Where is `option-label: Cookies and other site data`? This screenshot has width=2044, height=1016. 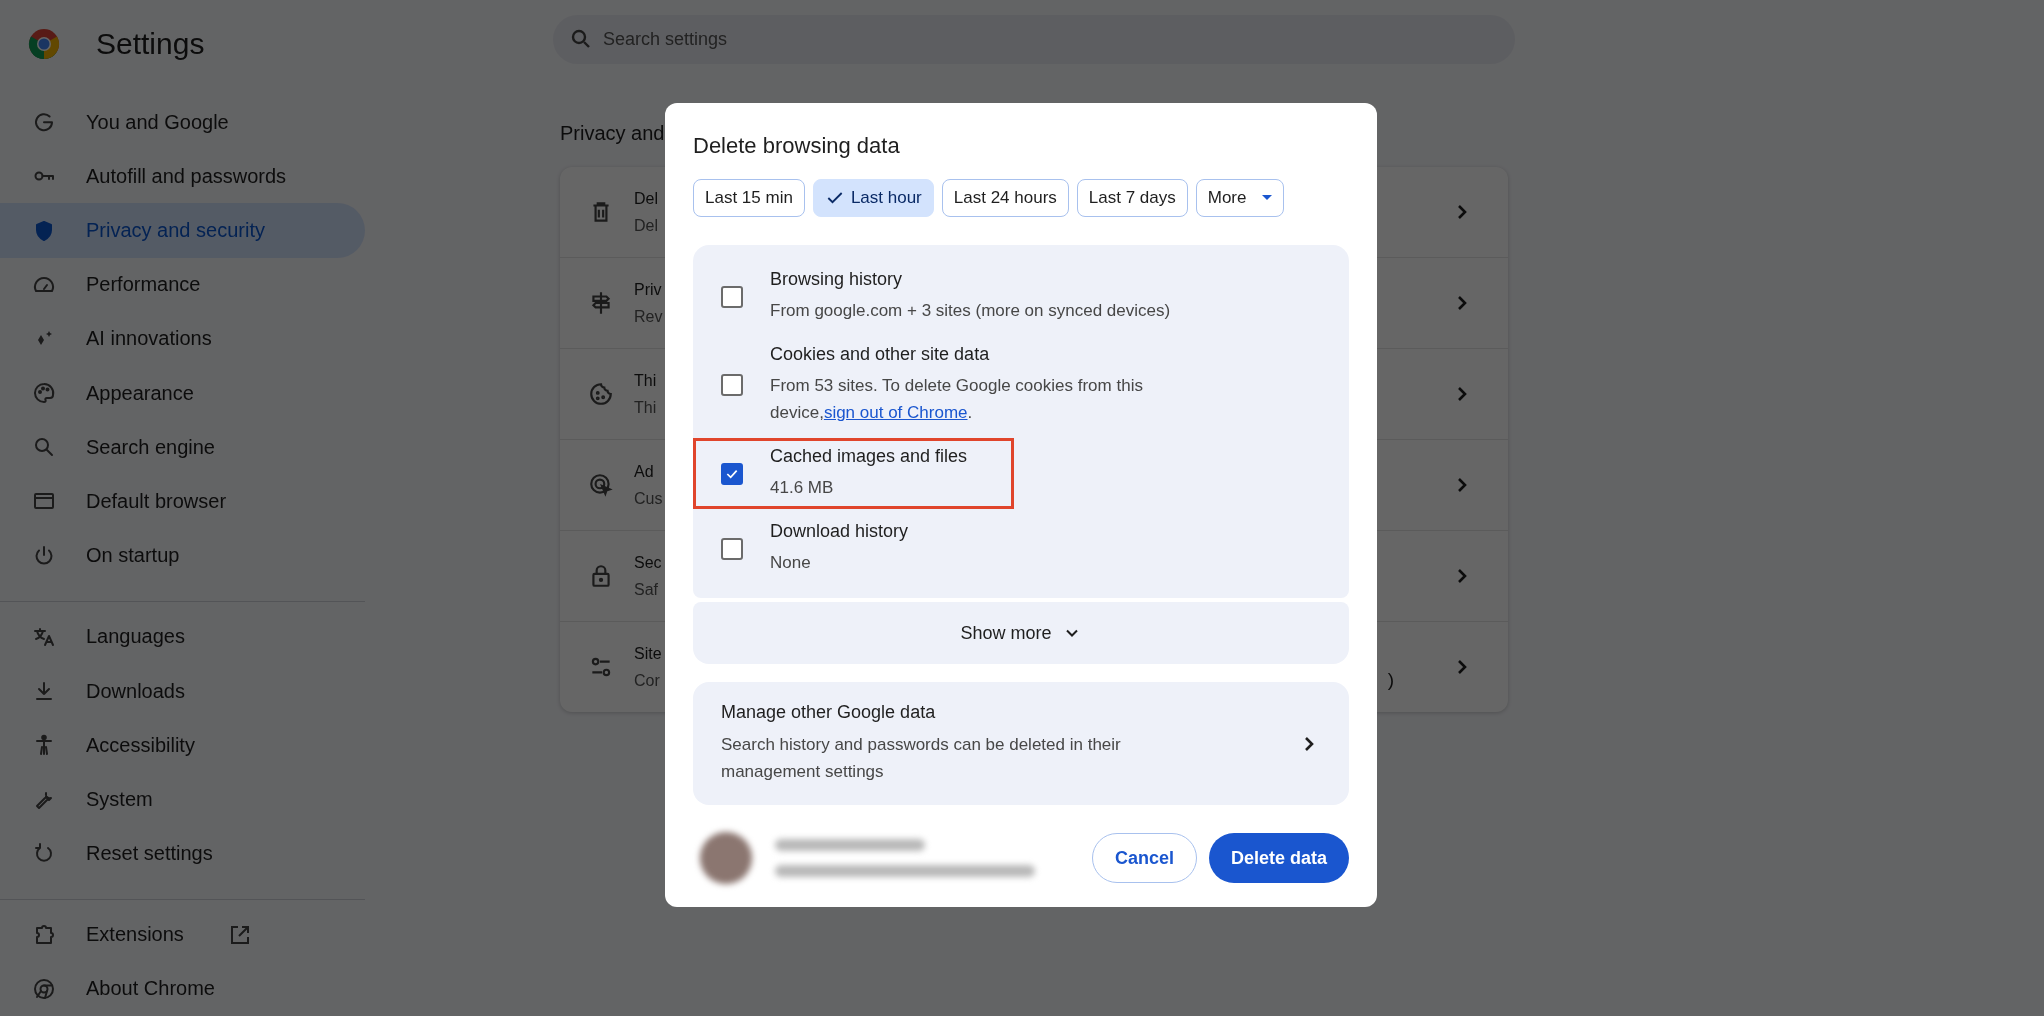
option-label: Cookies and other site data is located at coordinates (880, 354).